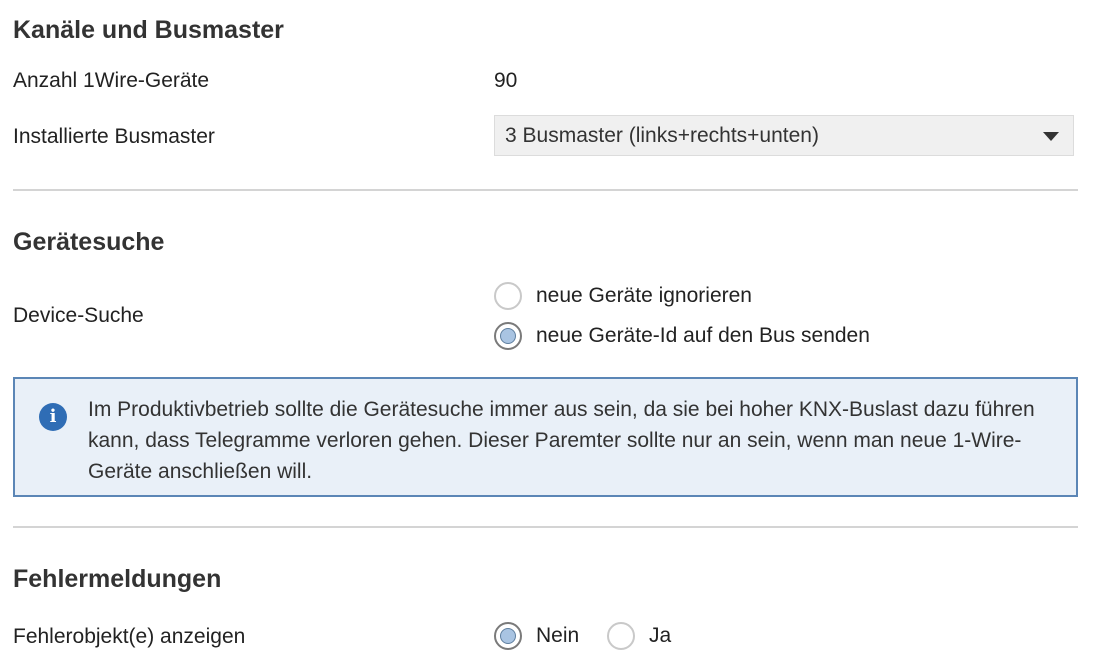 The height and width of the screenshot is (668, 1096). Describe the element at coordinates (1051, 136) in the screenshot. I see `chevron-down-icon` at that location.